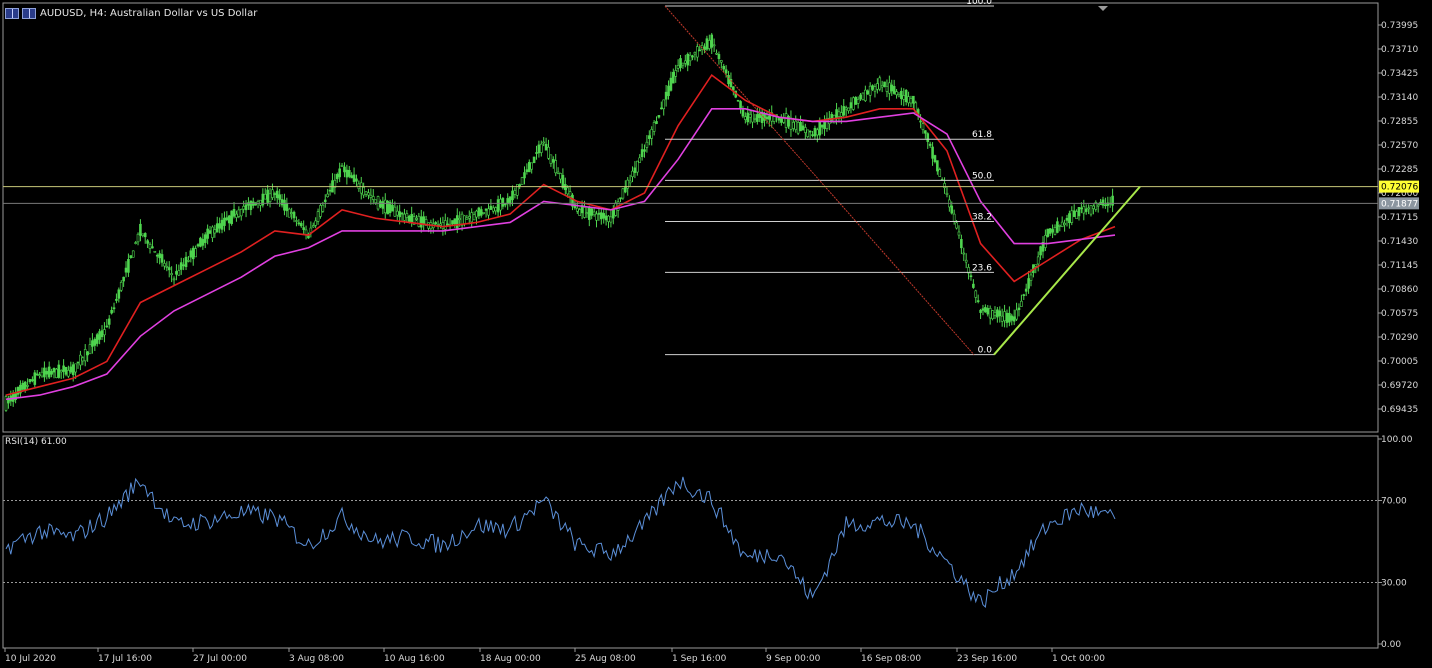 The width and height of the screenshot is (1432, 668). Describe the element at coordinates (125, 659) in the screenshot. I see `time-tick-label: 17 Jul 16:00` at that location.